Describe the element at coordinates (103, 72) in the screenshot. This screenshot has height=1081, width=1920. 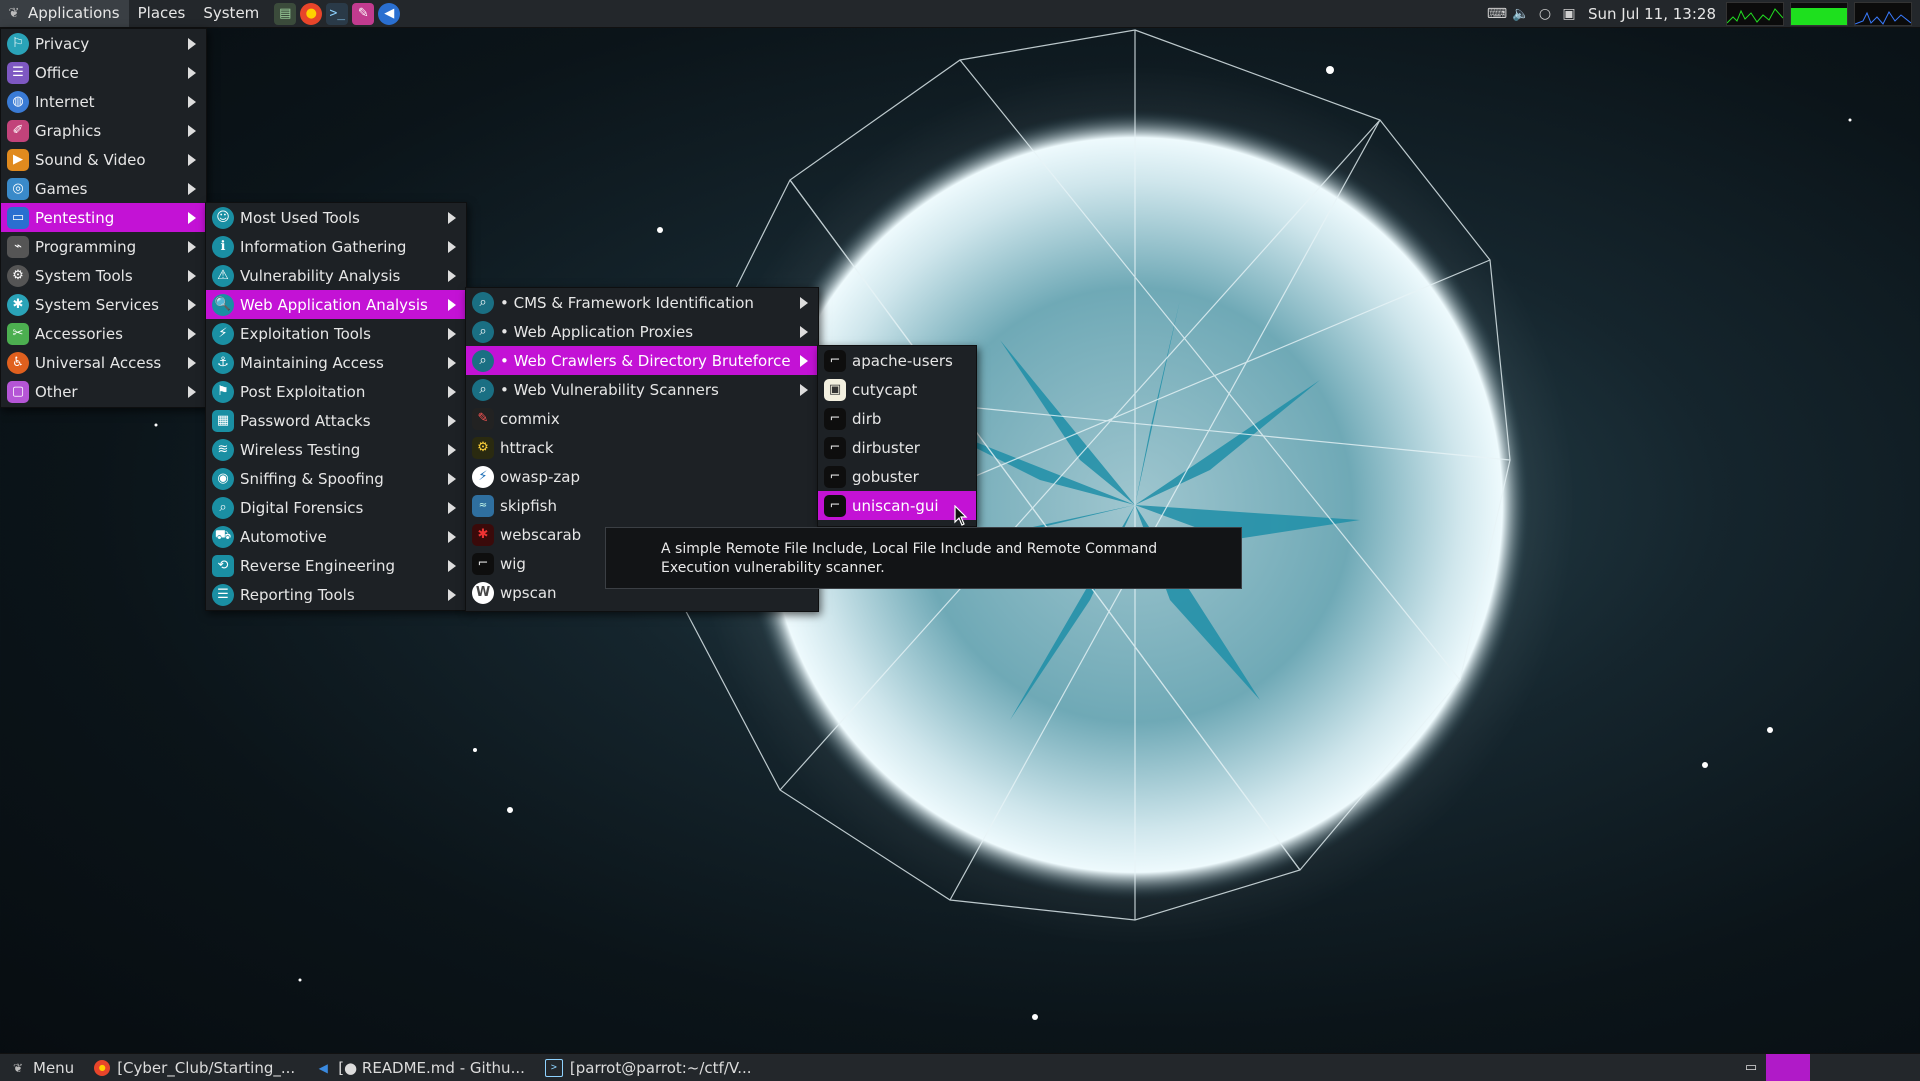
I see `menu-item-office: ☰ Office` at that location.